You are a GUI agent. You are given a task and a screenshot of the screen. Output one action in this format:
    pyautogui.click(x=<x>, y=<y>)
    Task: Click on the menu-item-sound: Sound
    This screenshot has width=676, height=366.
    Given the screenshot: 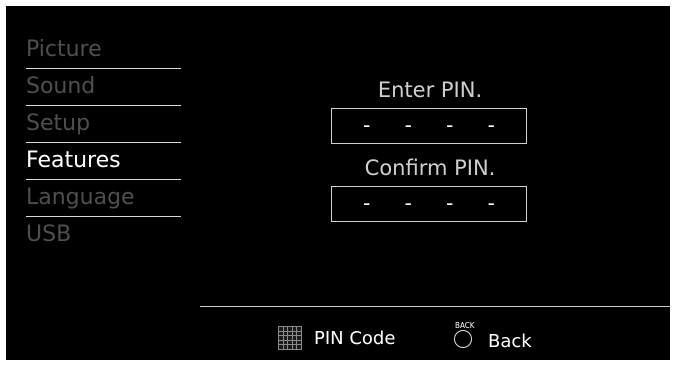 What is the action you would take?
    pyautogui.click(x=103, y=87)
    